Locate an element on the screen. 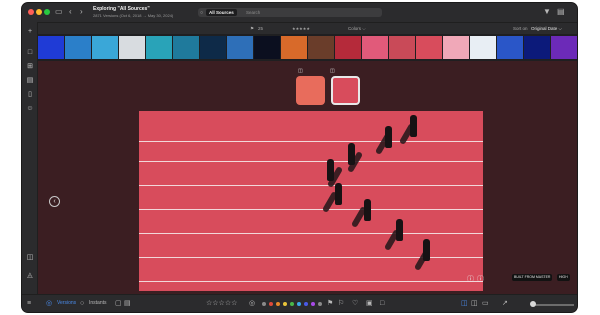 The image size is (600, 315). clear-color-icon: ◎ is located at coordinates (252, 303).